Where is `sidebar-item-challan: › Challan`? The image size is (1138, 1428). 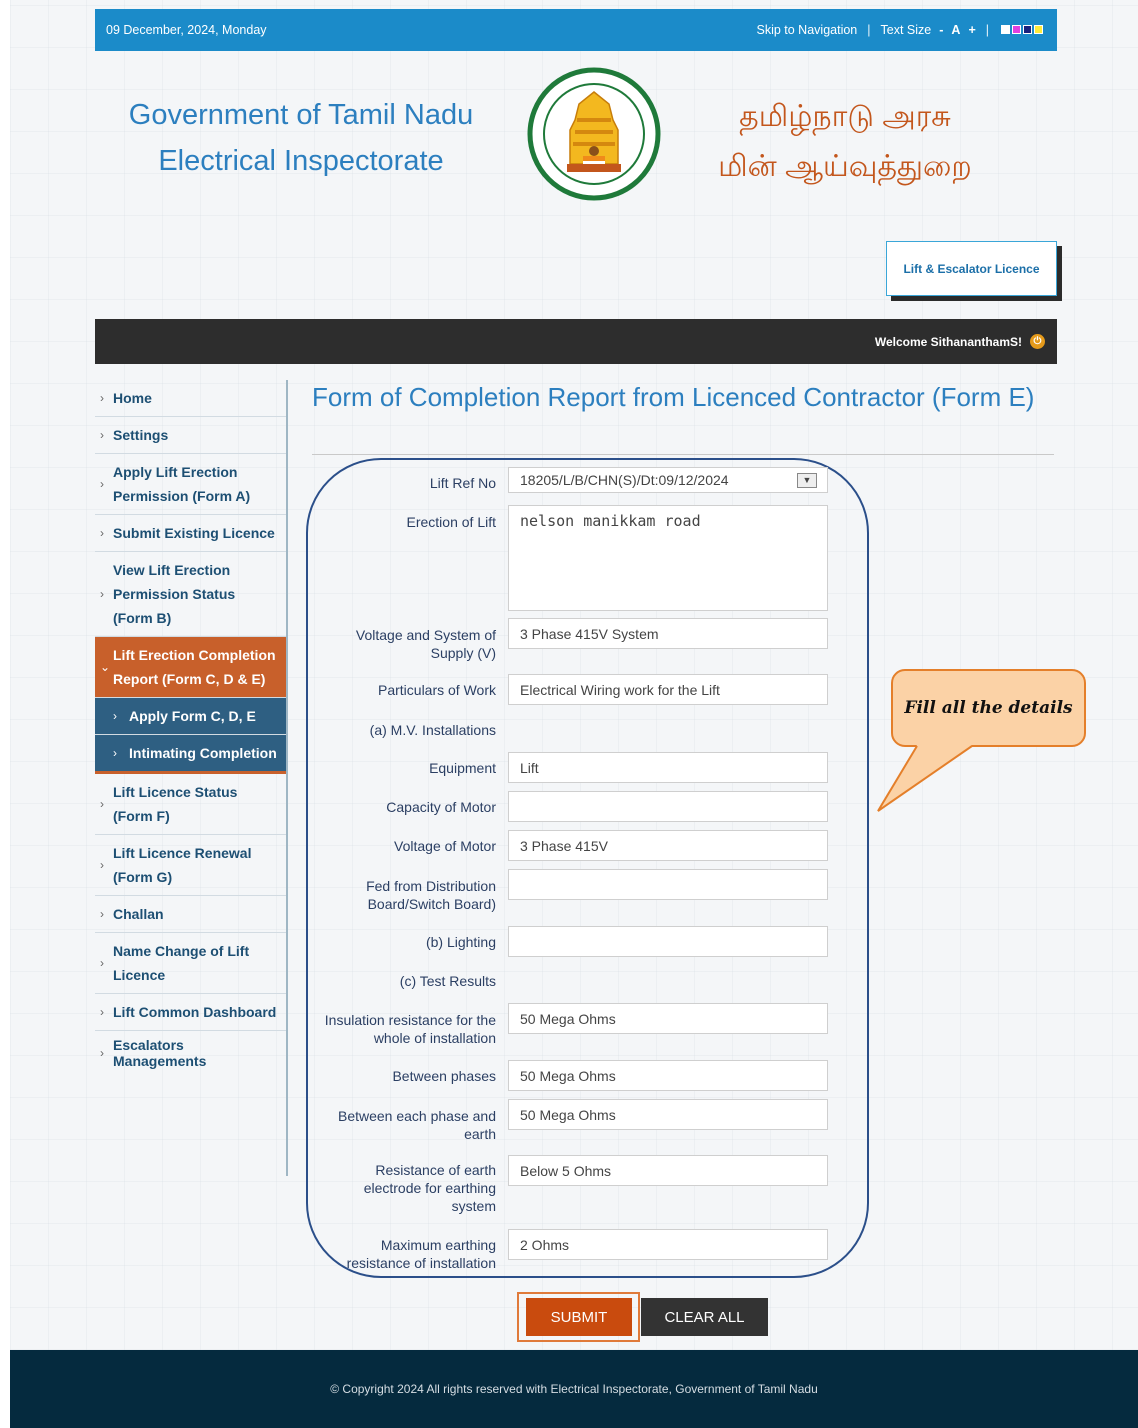 sidebar-item-challan: › Challan is located at coordinates (190, 914).